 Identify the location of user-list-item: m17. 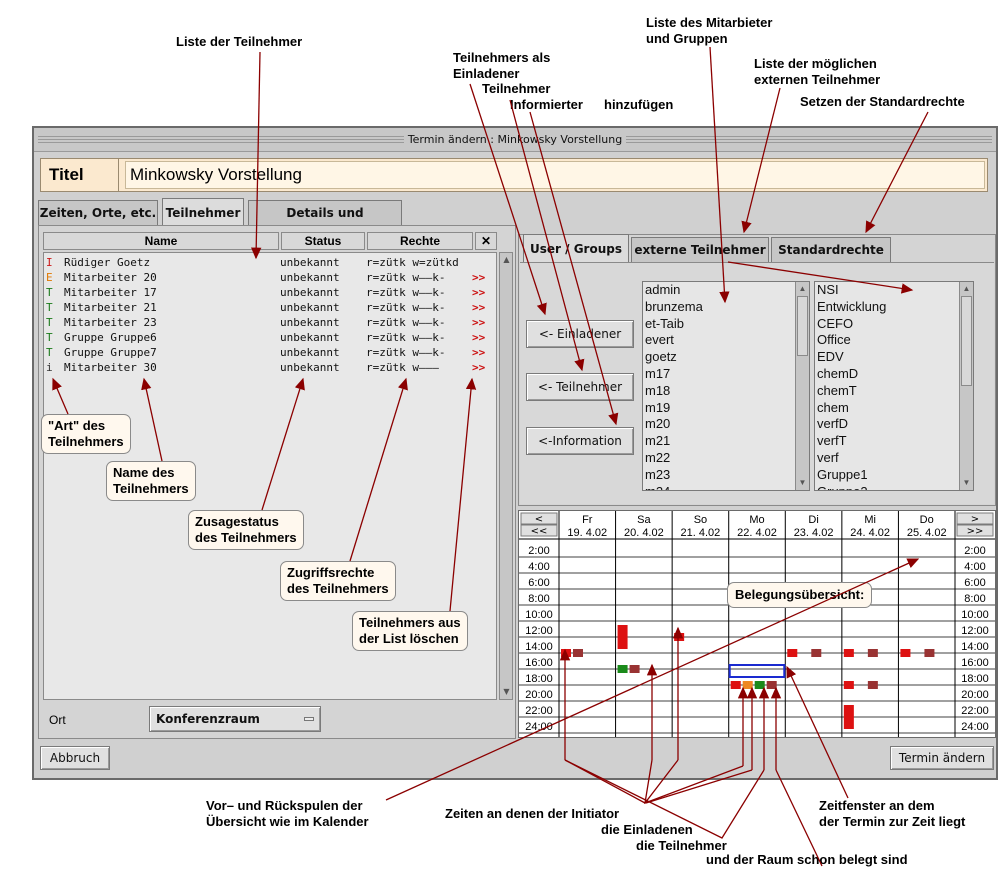
(727, 374).